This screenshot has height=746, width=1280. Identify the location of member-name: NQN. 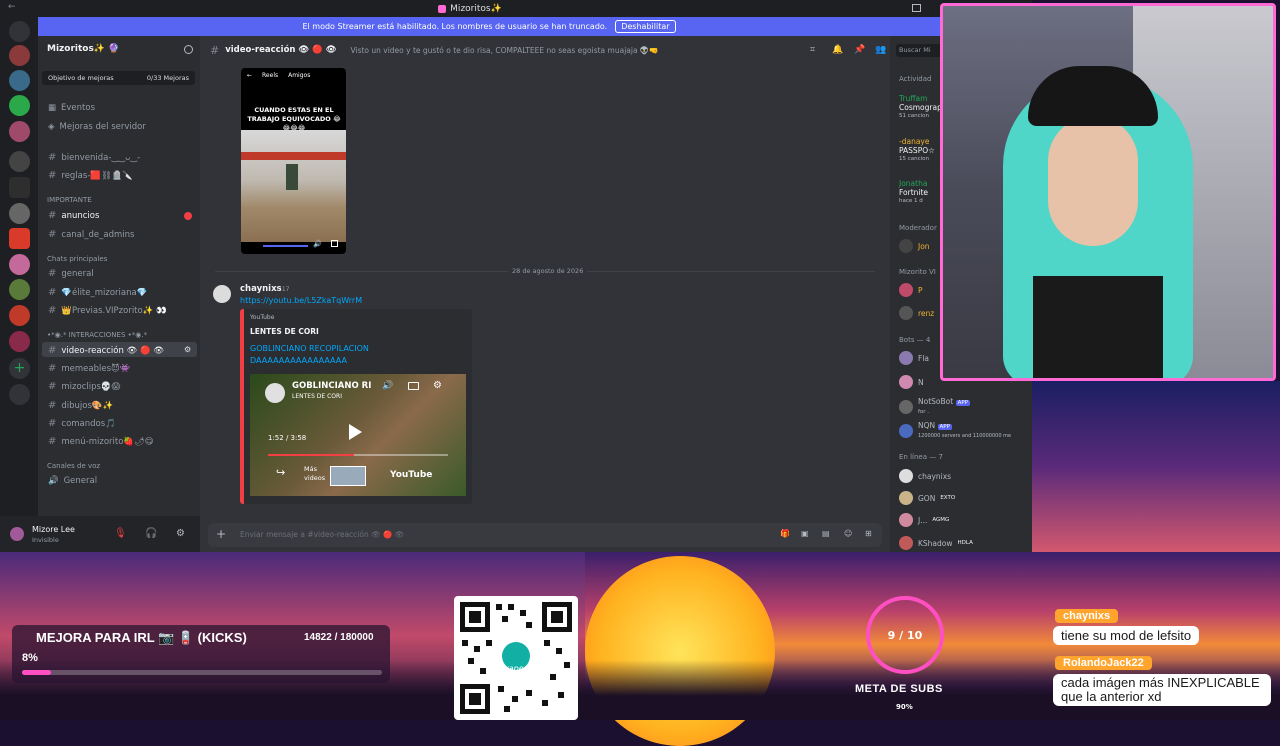
(927, 425).